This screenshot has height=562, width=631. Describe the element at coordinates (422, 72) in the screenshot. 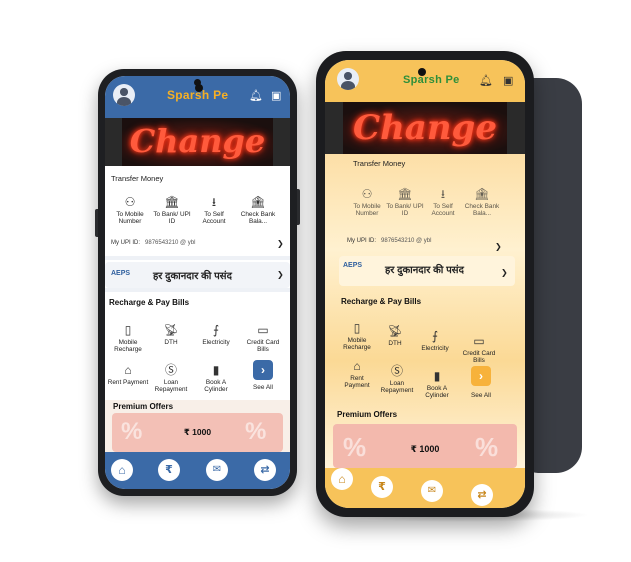

I see `camera` at that location.